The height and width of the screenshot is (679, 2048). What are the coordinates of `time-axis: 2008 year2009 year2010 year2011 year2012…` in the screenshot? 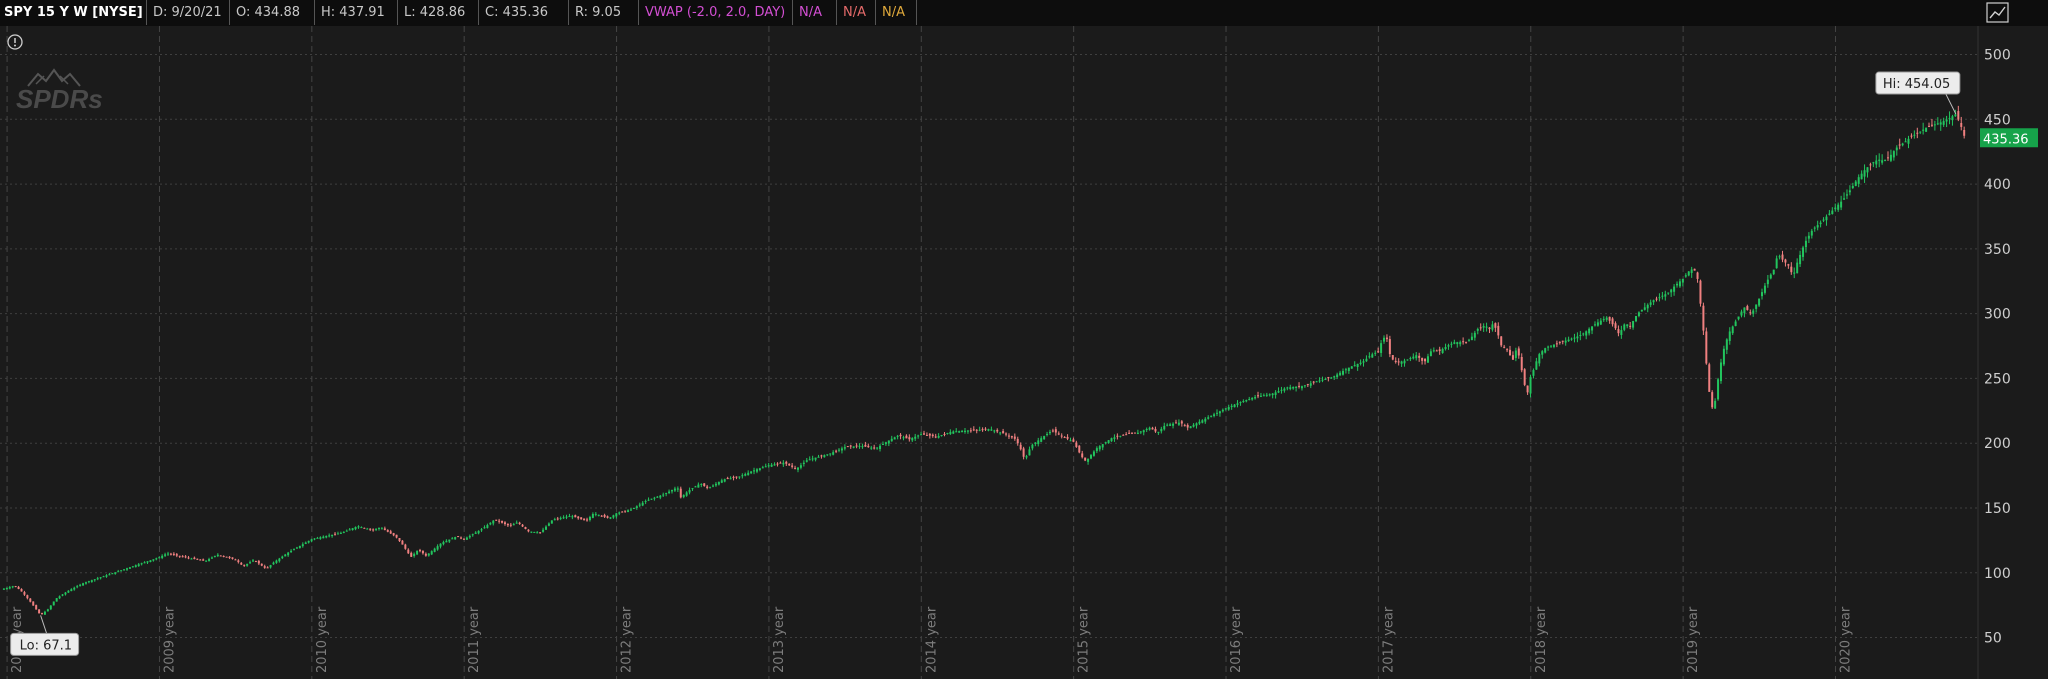 It's located at (931, 639).